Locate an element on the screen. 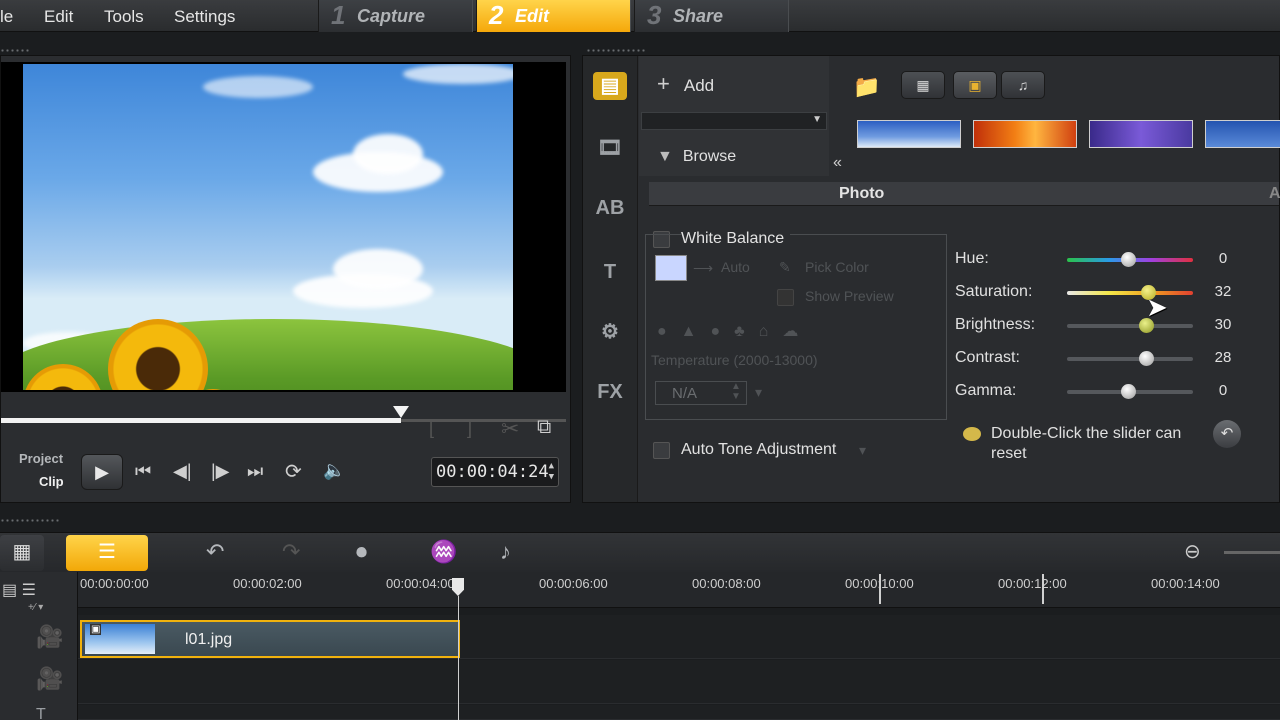 The width and height of the screenshot is (1280, 720). brightness-slider is located at coordinates (1130, 326).